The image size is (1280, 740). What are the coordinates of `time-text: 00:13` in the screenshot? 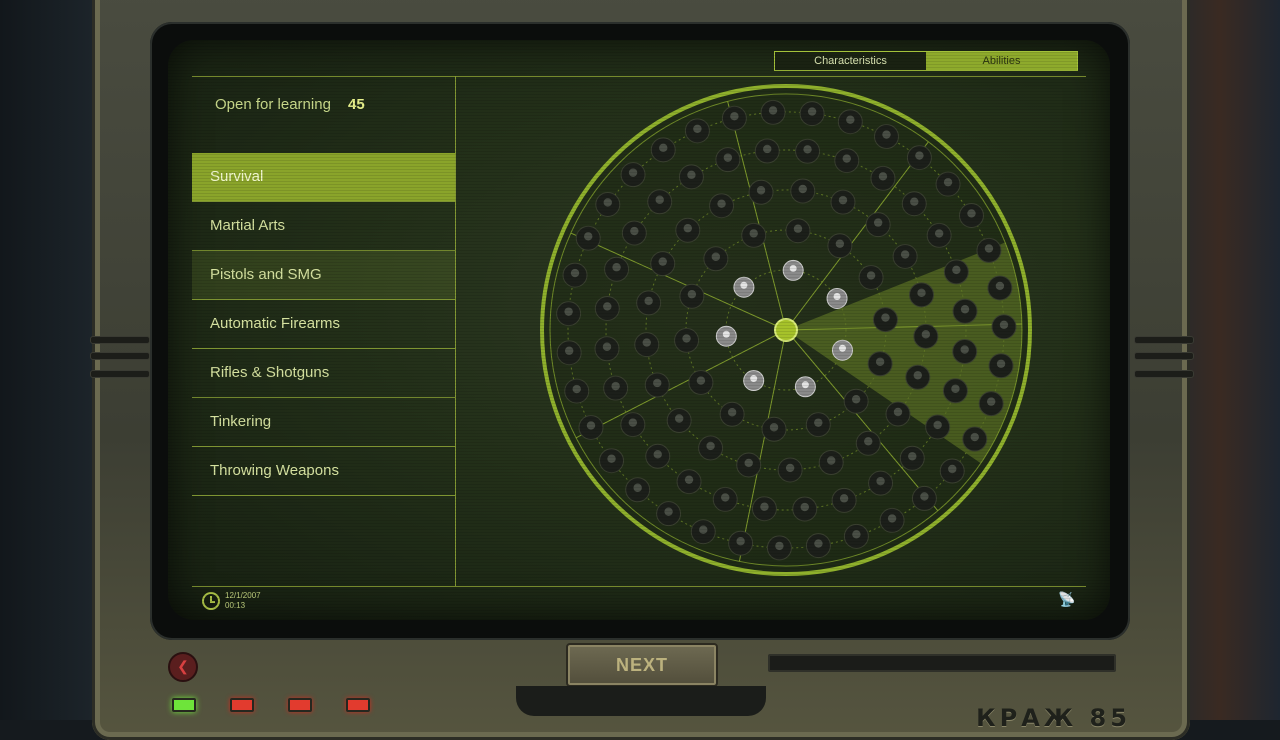 It's located at (235, 605).